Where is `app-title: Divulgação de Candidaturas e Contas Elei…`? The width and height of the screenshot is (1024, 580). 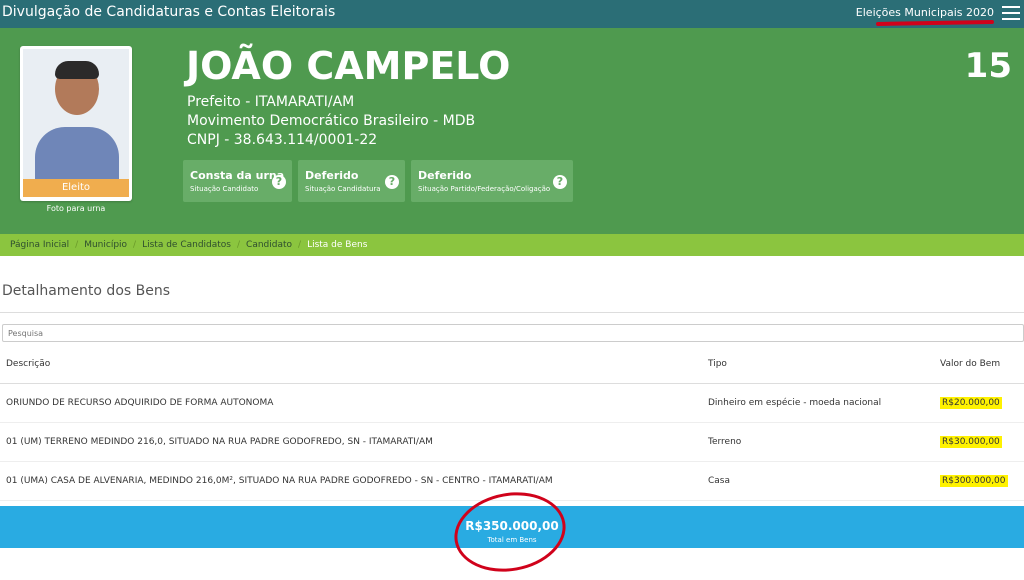 app-title: Divulgação de Candidaturas e Contas Elei… is located at coordinates (168, 12).